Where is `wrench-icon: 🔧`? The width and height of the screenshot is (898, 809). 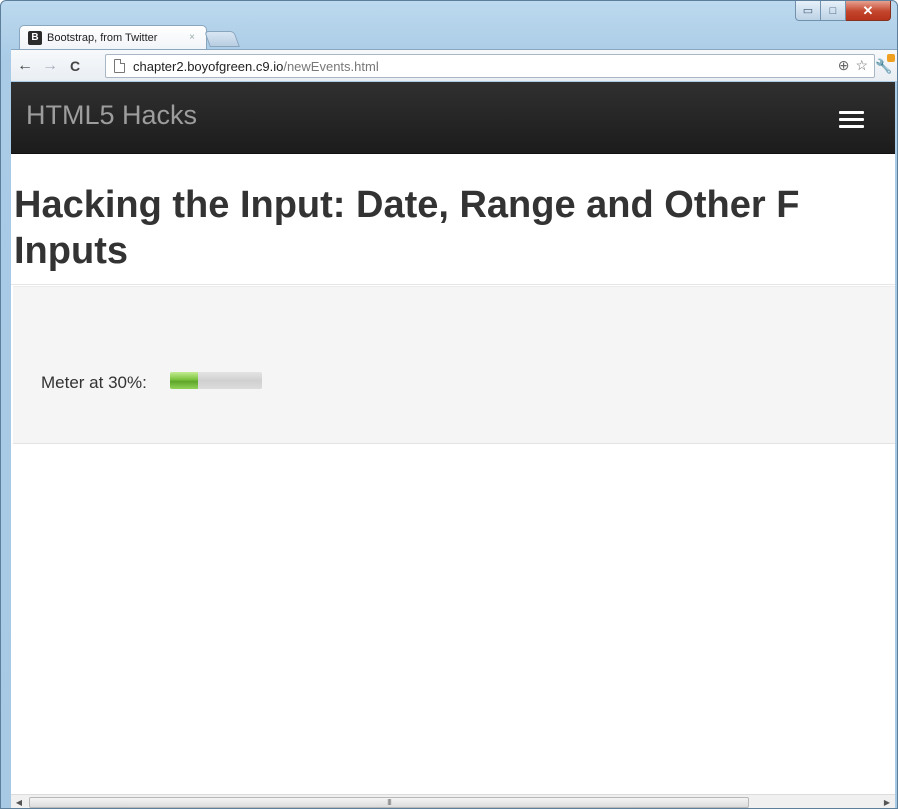 wrench-icon: 🔧 is located at coordinates (884, 65).